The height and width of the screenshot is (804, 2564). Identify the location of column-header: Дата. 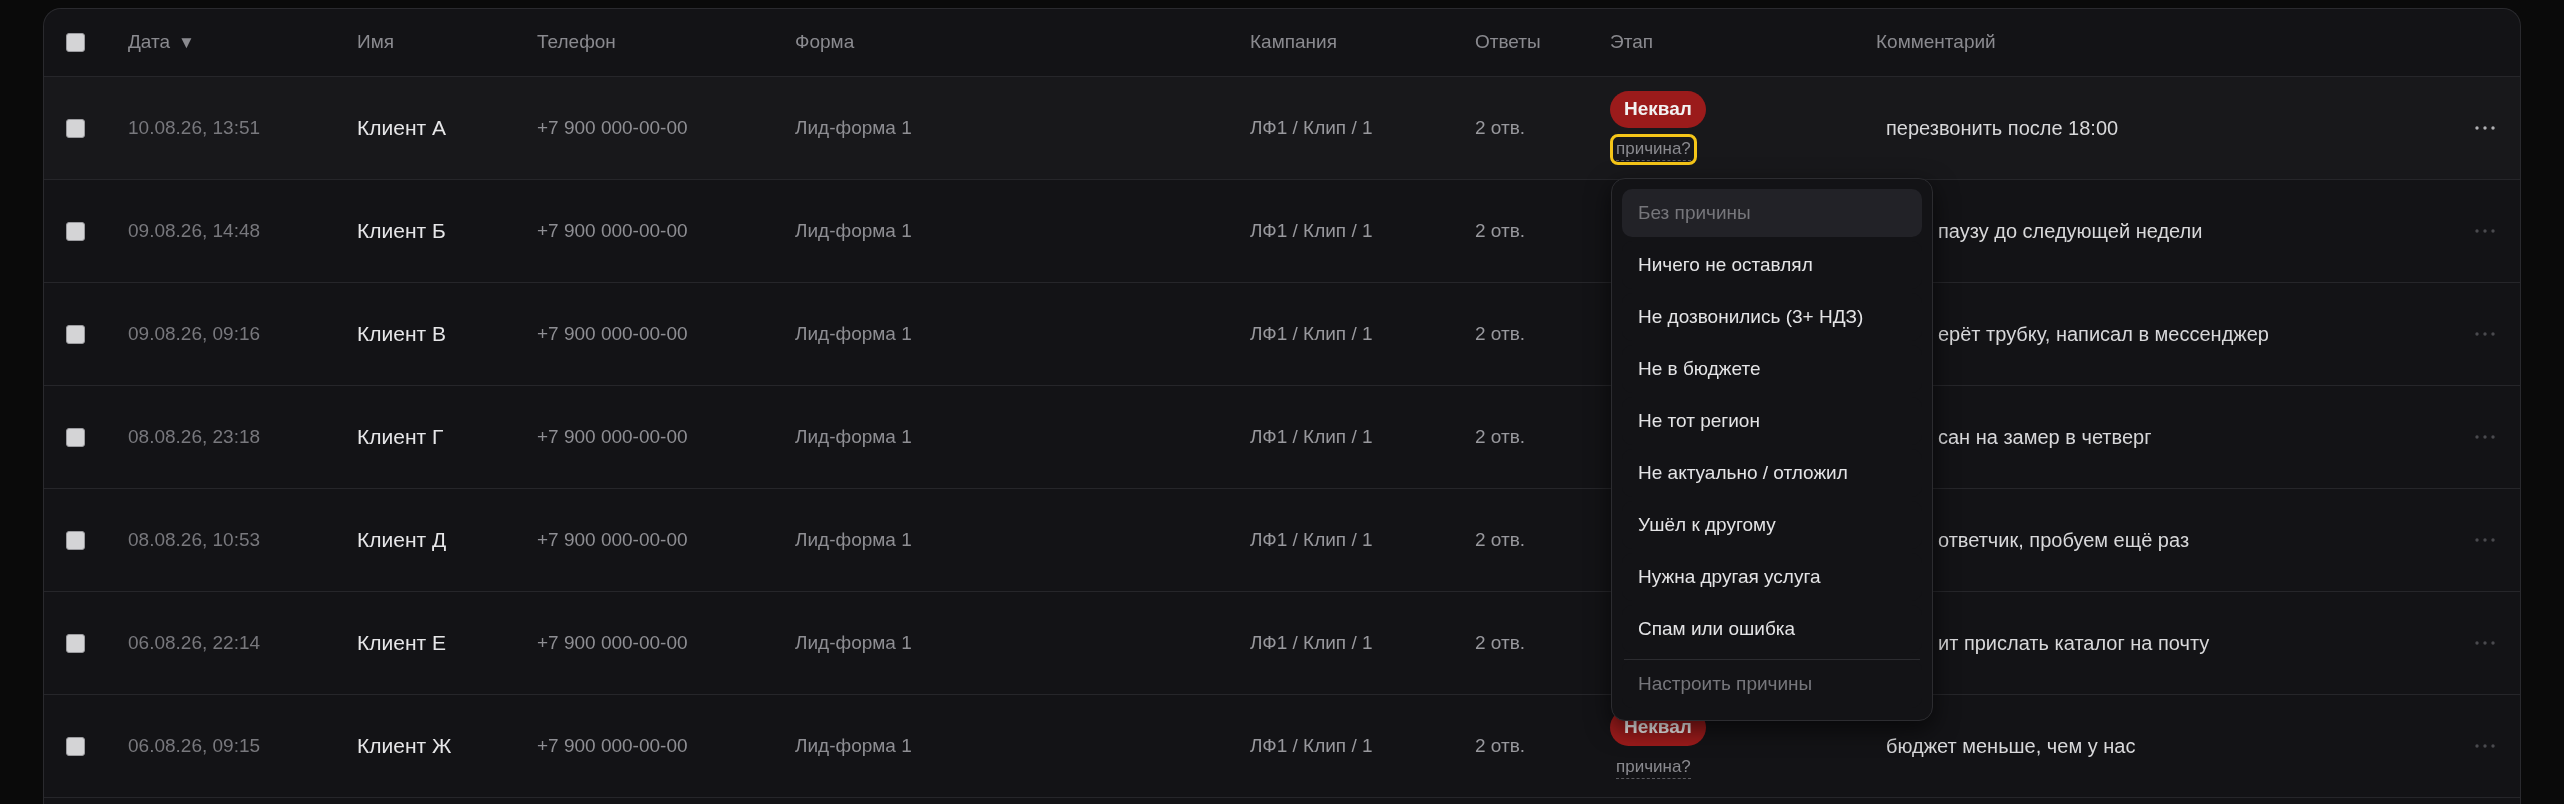
(149, 42).